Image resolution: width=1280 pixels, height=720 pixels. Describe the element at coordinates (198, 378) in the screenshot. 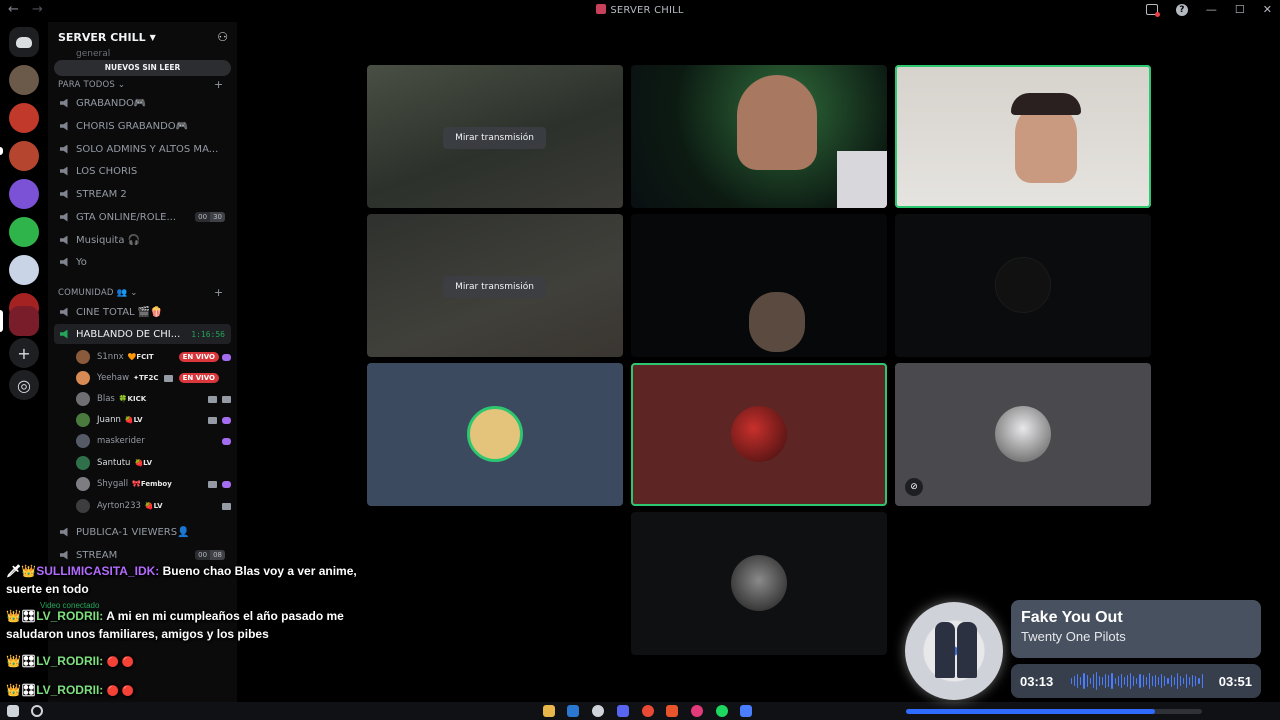

I see `live-badge: EN VIVO` at that location.